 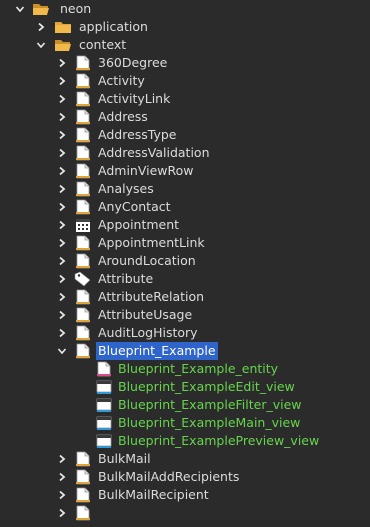 I want to click on tree-item: AroundLocation, so click(x=185, y=261).